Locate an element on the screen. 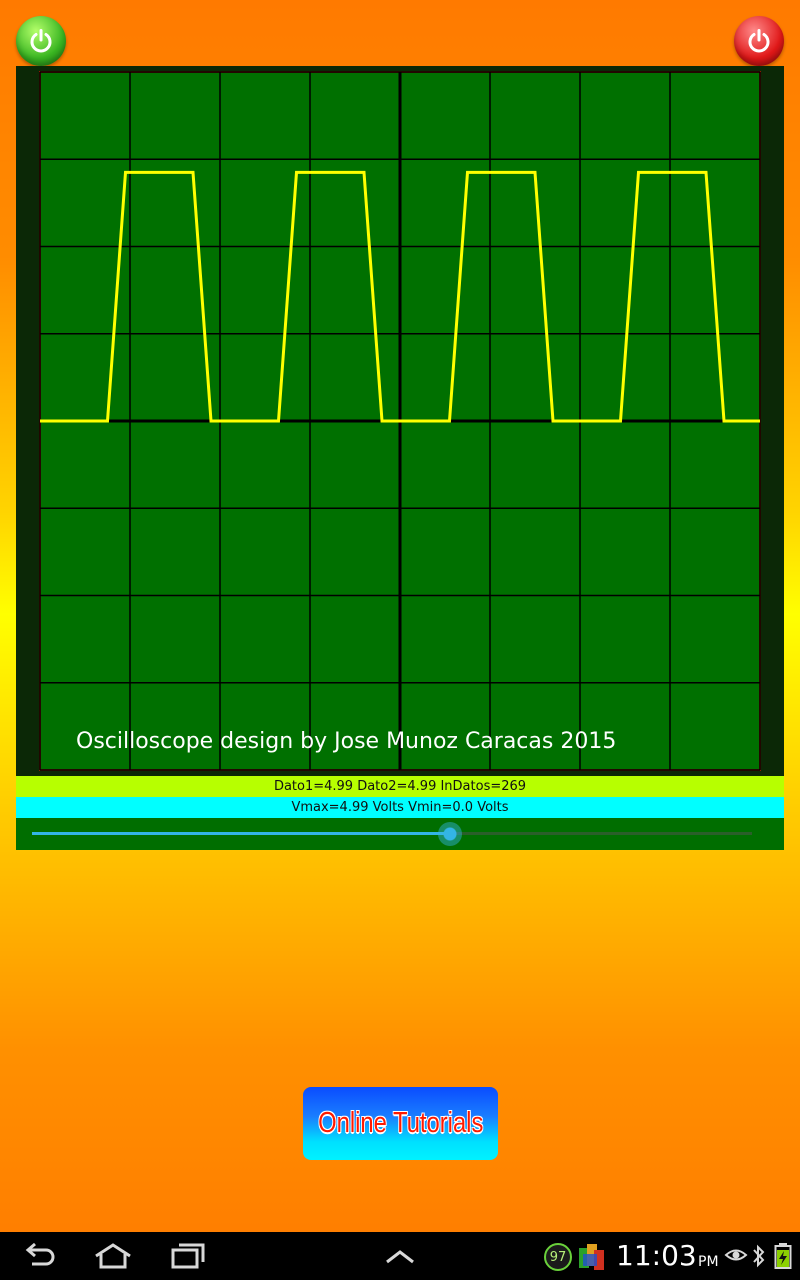  voltage-range-readout: Vmax=4.99 Volts Vmin=0.0 Volts is located at coordinates (400, 807).